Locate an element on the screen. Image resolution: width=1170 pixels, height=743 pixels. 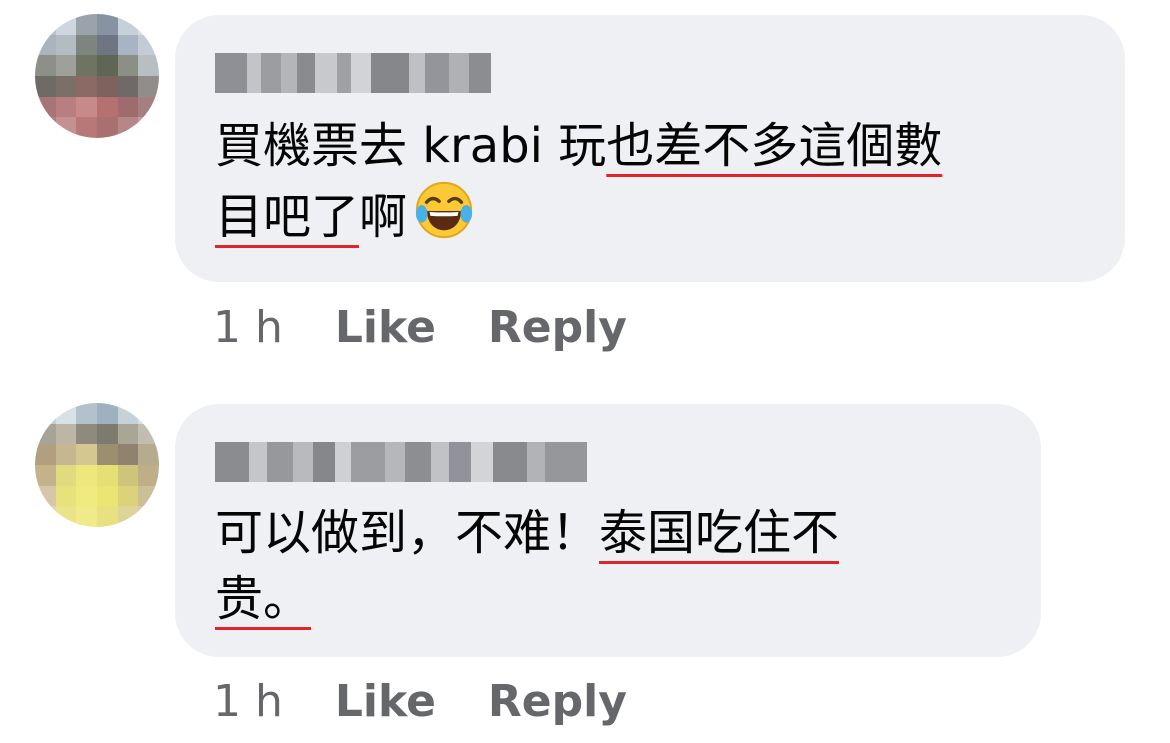
spellcheck-underlined-text: 贵。 is located at coordinates (263, 599).